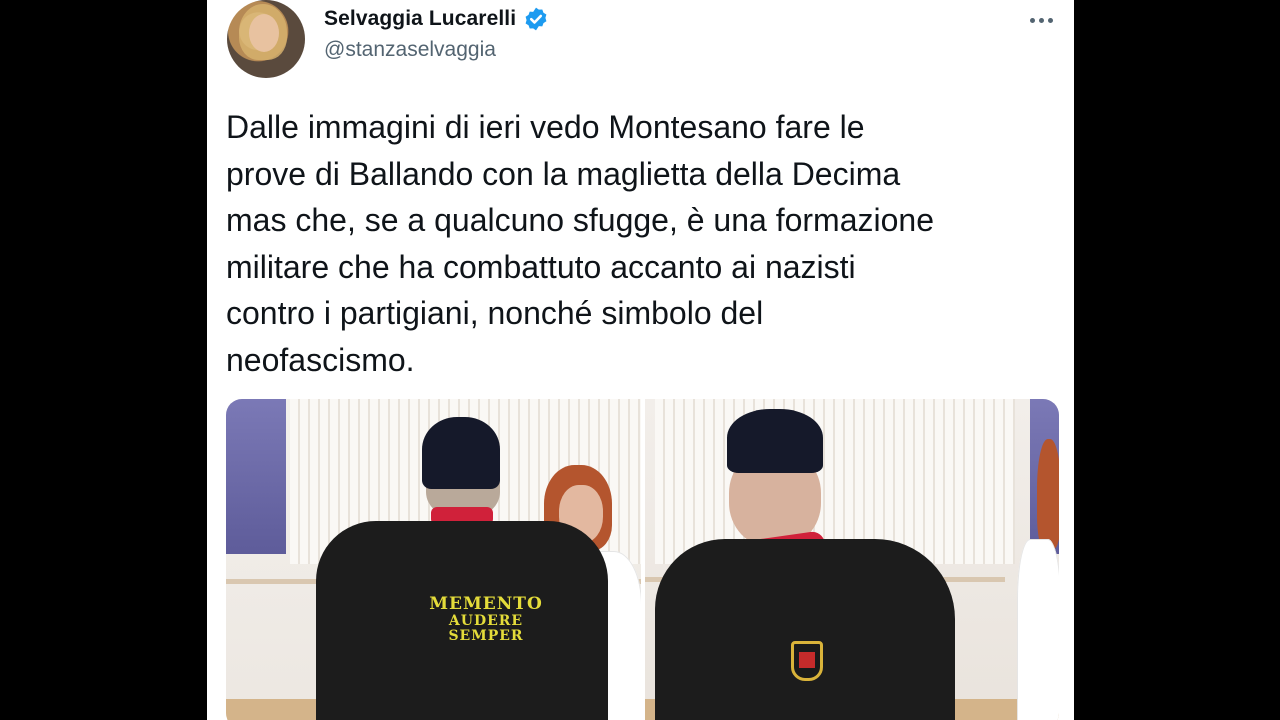  I want to click on black-tshirt, so click(804, 629).